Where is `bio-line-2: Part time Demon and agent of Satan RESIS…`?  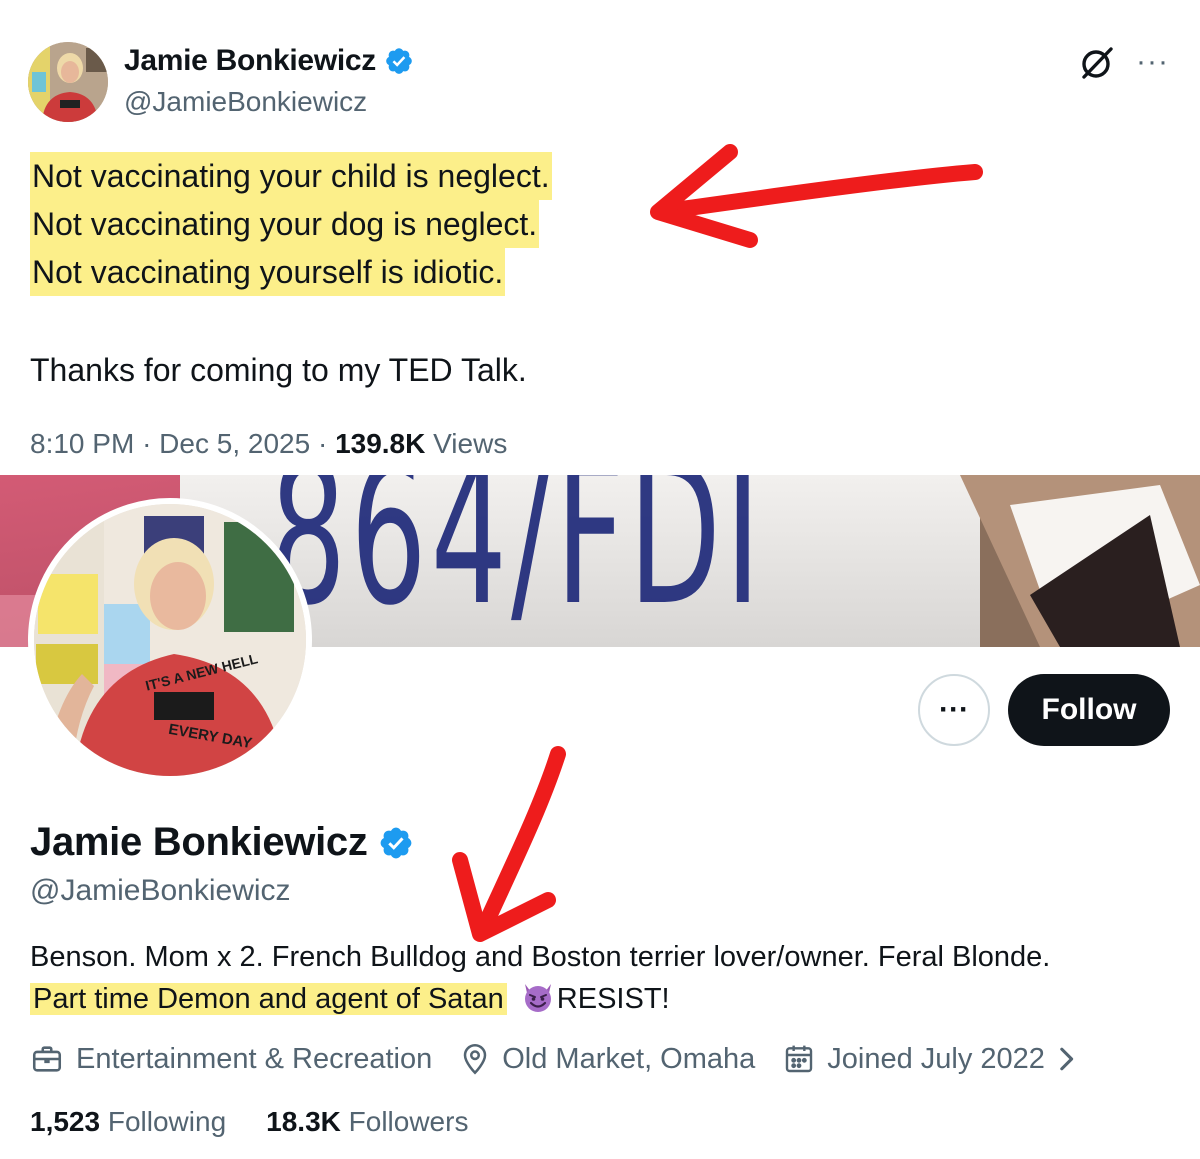 bio-line-2: Part time Demon and agent of Satan RESIS… is located at coordinates (600, 999).